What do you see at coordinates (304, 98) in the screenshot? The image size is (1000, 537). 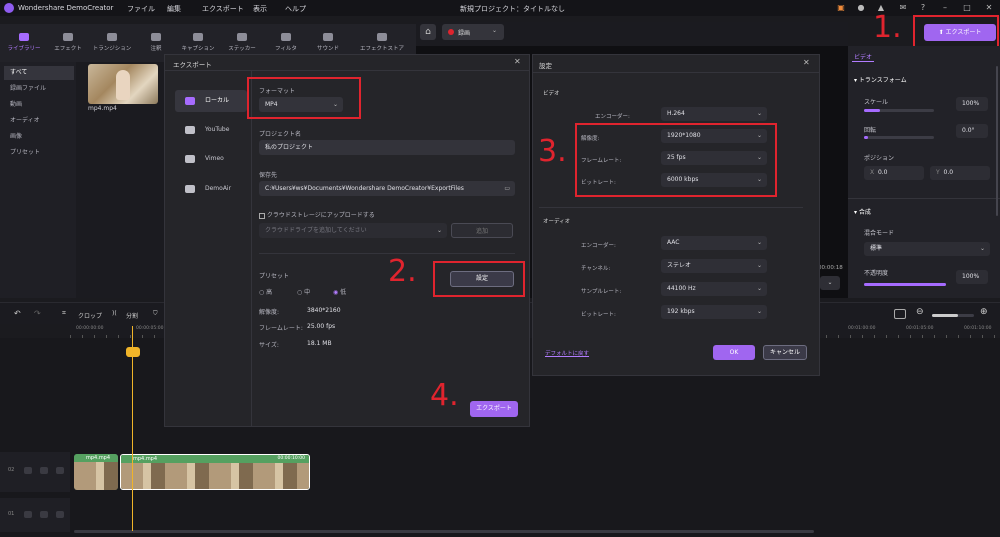 I see `annotation-box-format` at bounding box center [304, 98].